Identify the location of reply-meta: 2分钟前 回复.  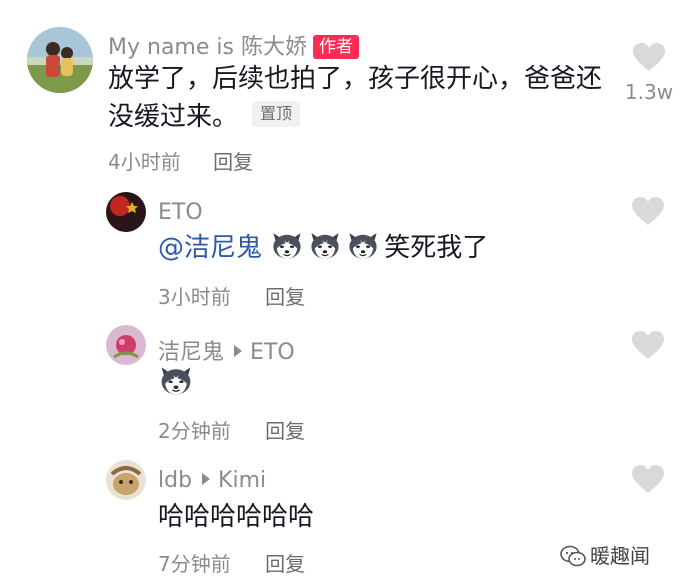
(231, 429).